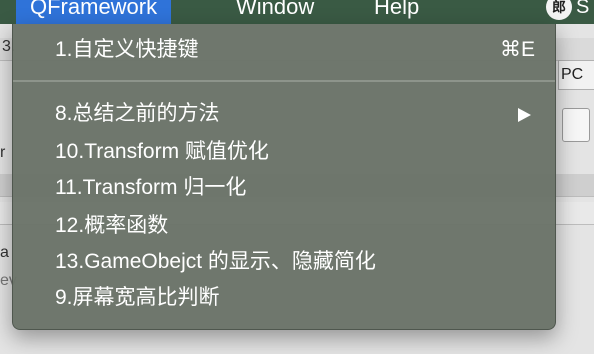 This screenshot has height=354, width=594. Describe the element at coordinates (524, 115) in the screenshot. I see `submenu-arrow-icon` at that location.